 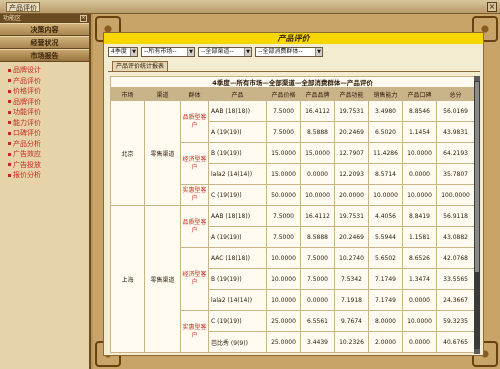 I want to click on cell-product: AAB (18(18)), so click(x=237, y=111).